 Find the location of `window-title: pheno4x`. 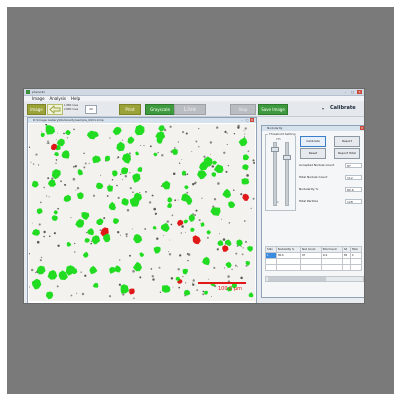

window-title: pheno4x is located at coordinates (39, 92).